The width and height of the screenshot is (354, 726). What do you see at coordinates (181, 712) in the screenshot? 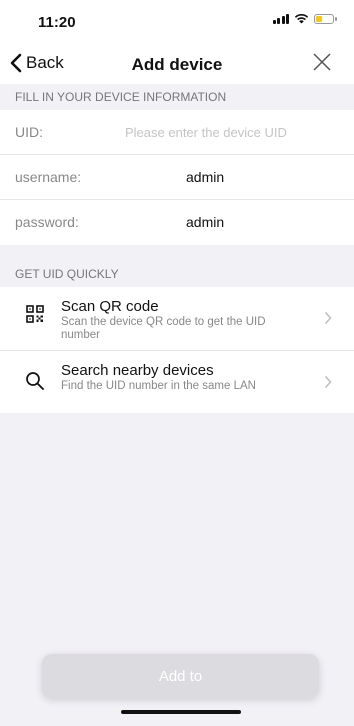
I see `home-indicator` at bounding box center [181, 712].